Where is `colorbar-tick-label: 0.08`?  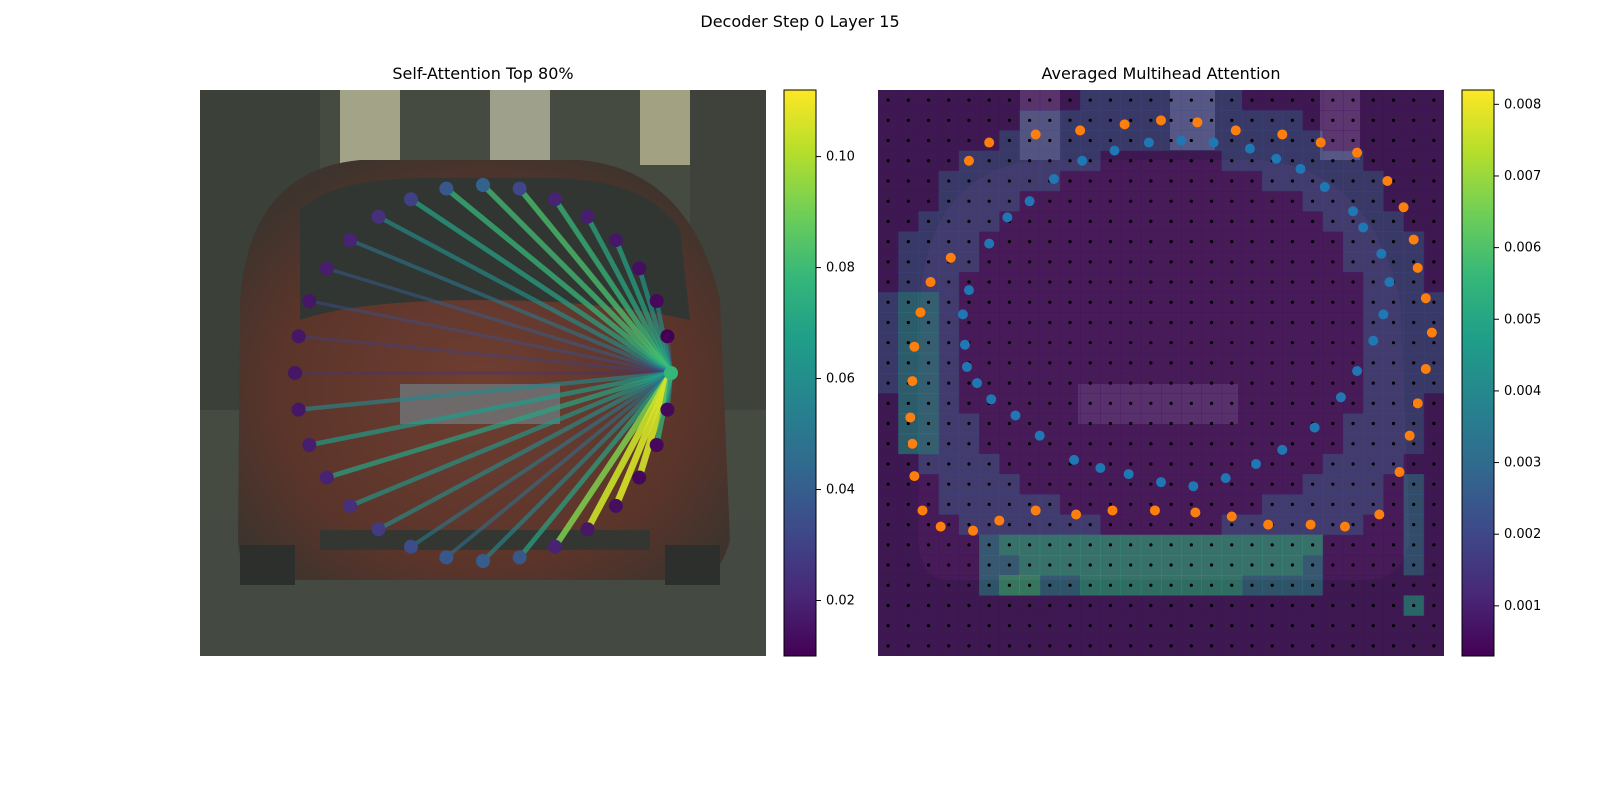 colorbar-tick-label: 0.08 is located at coordinates (840, 268).